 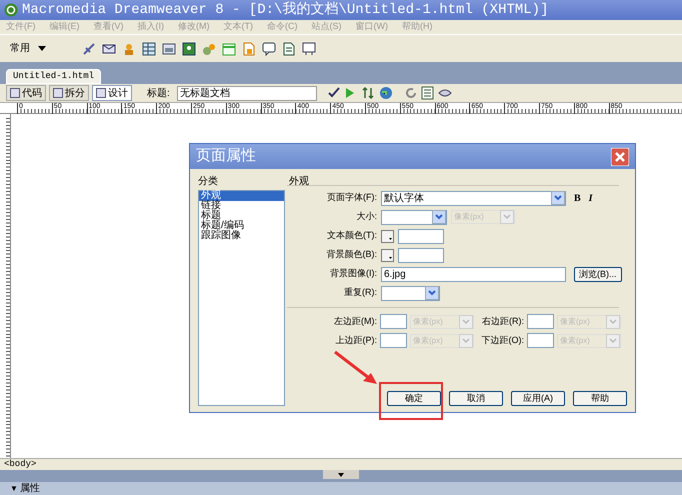 I want to click on section-heading: 外观, so click(x=453, y=180).